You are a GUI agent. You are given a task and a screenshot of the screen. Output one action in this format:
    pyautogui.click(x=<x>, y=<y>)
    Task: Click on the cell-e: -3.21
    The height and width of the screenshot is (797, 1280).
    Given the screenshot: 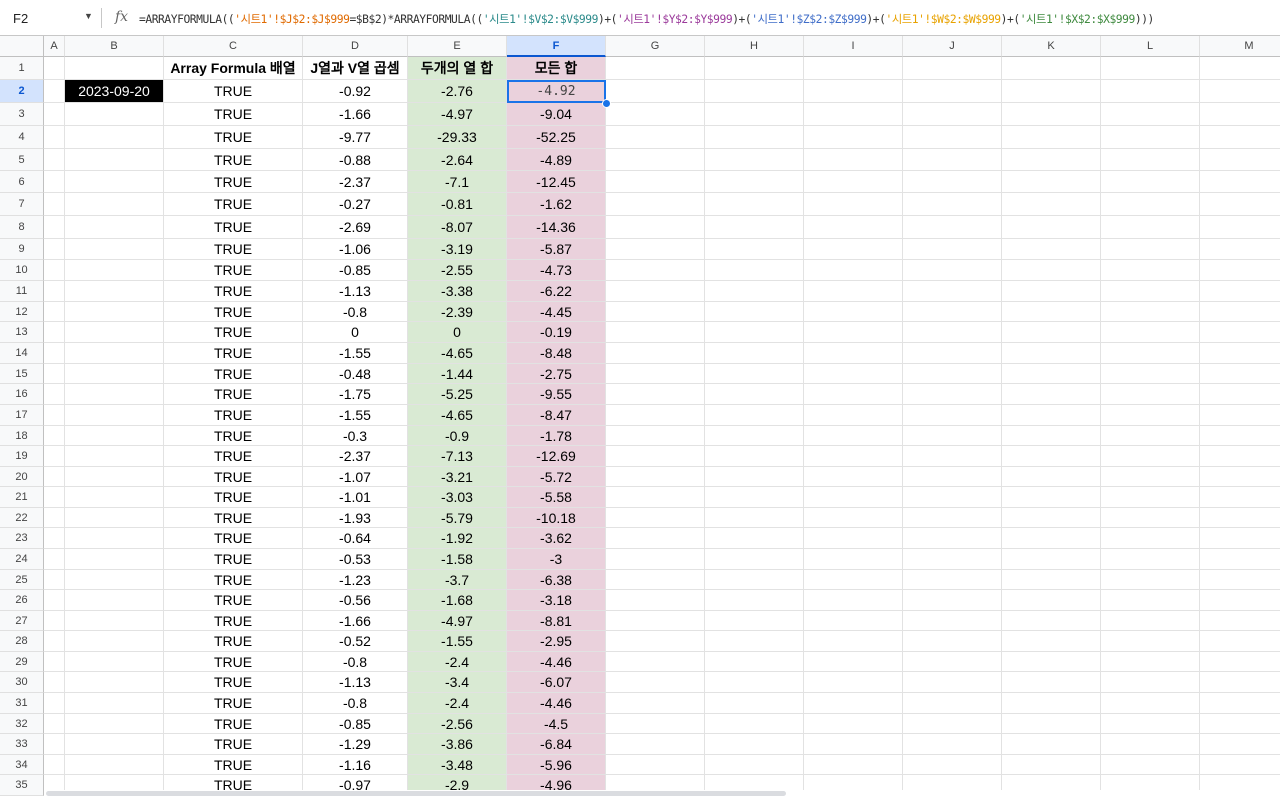 What is the action you would take?
    pyautogui.click(x=457, y=477)
    